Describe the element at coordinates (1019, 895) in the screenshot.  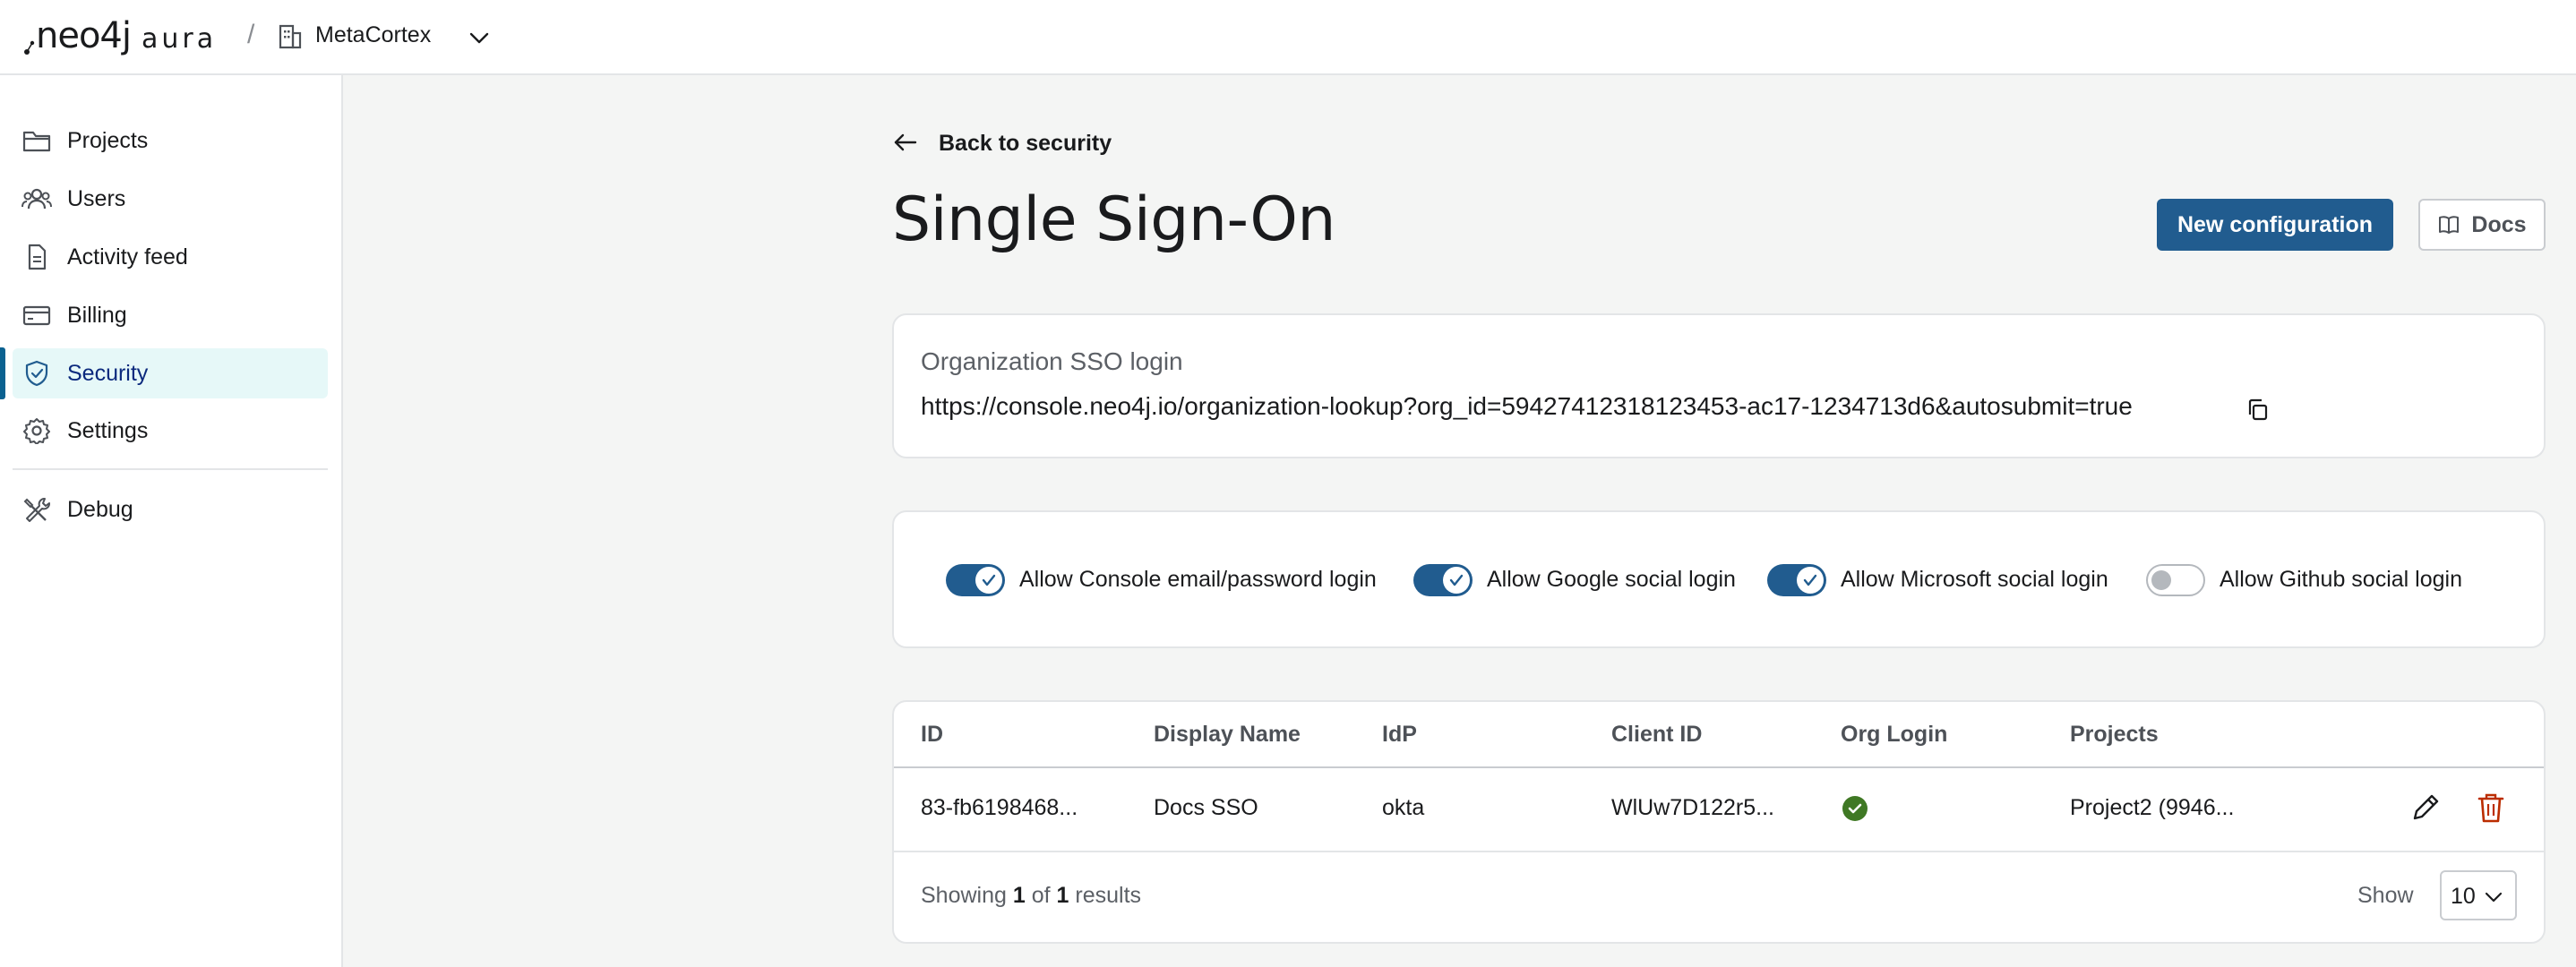
I see `results-from: 1` at that location.